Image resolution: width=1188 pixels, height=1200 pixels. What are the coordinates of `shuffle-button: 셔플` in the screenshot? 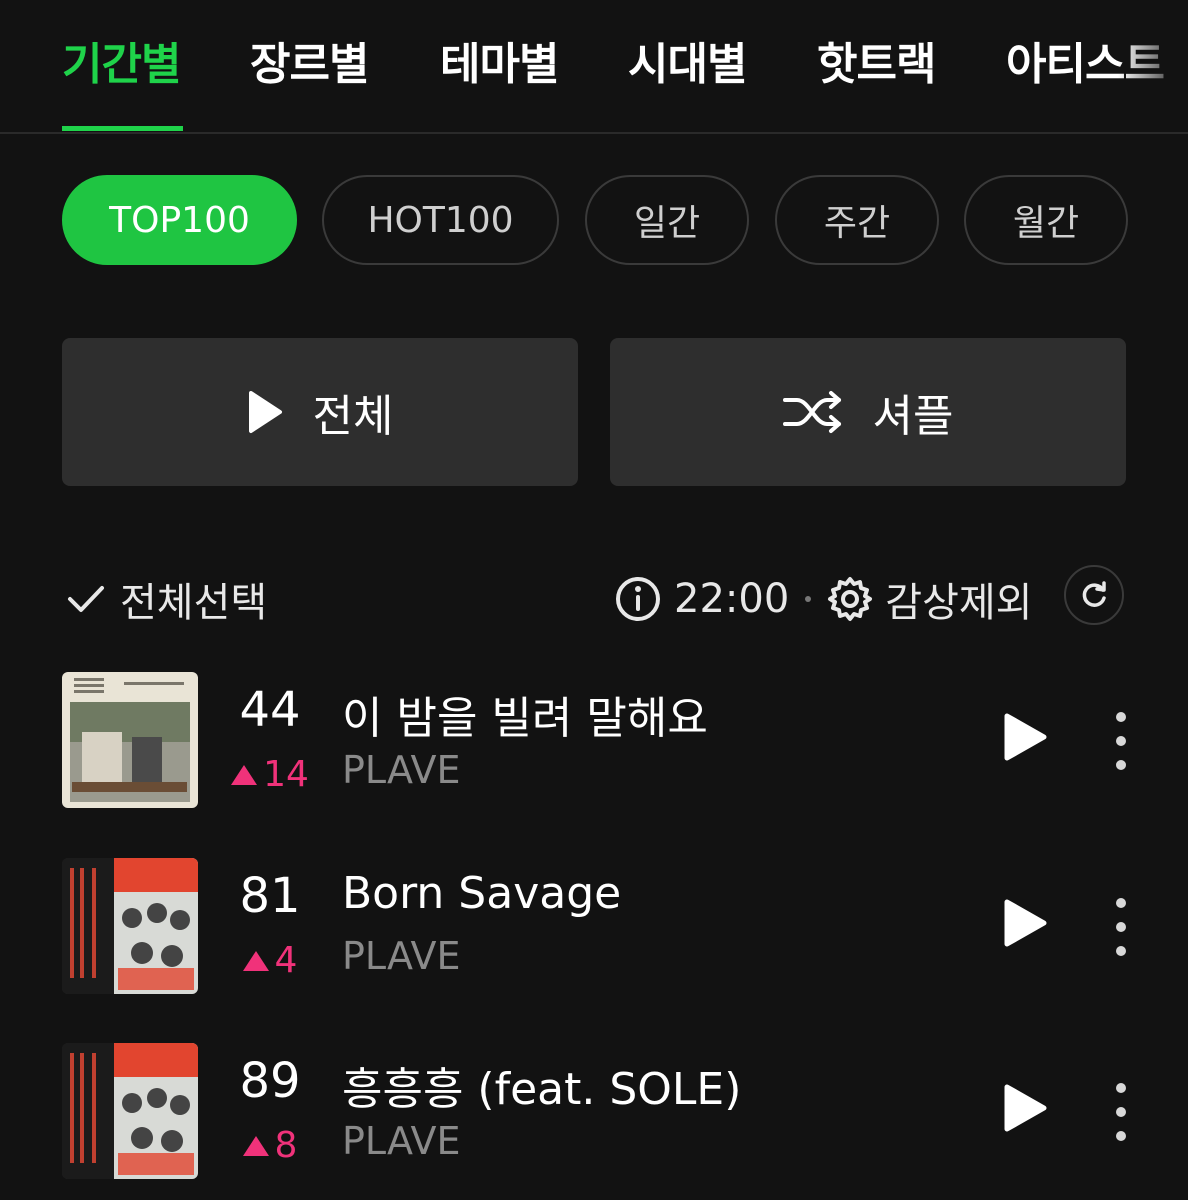 It's located at (868, 412).